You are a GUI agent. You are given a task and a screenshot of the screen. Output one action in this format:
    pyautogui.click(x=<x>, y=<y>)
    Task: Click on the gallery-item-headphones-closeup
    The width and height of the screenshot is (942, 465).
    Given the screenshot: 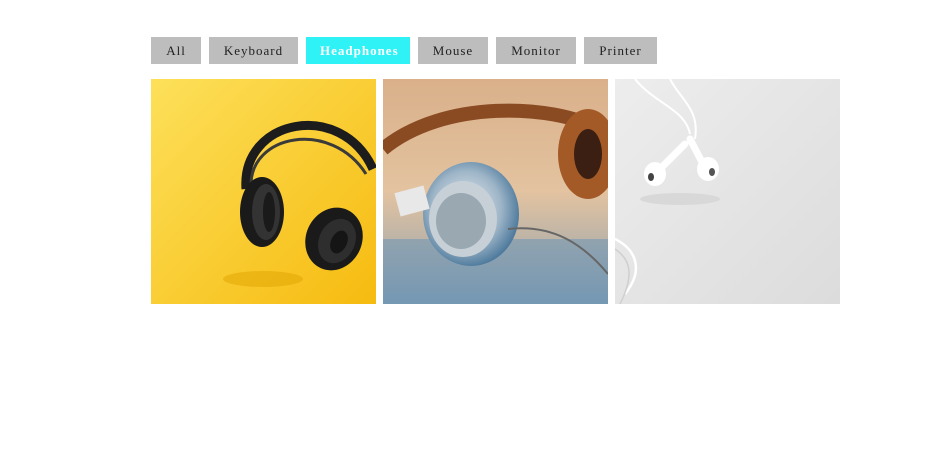 What is the action you would take?
    pyautogui.click(x=495, y=191)
    